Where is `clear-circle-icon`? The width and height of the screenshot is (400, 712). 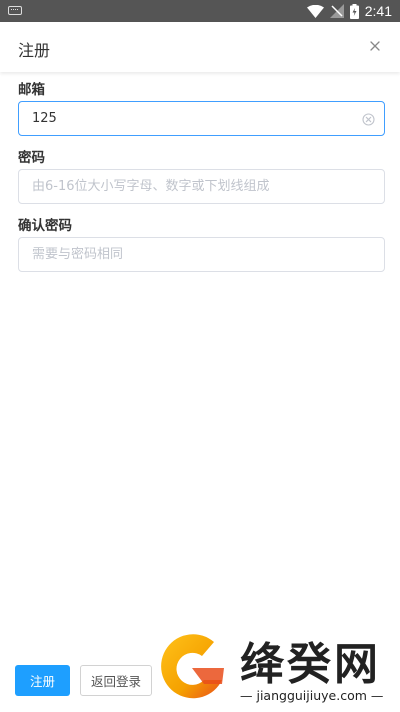 clear-circle-icon is located at coordinates (368, 119).